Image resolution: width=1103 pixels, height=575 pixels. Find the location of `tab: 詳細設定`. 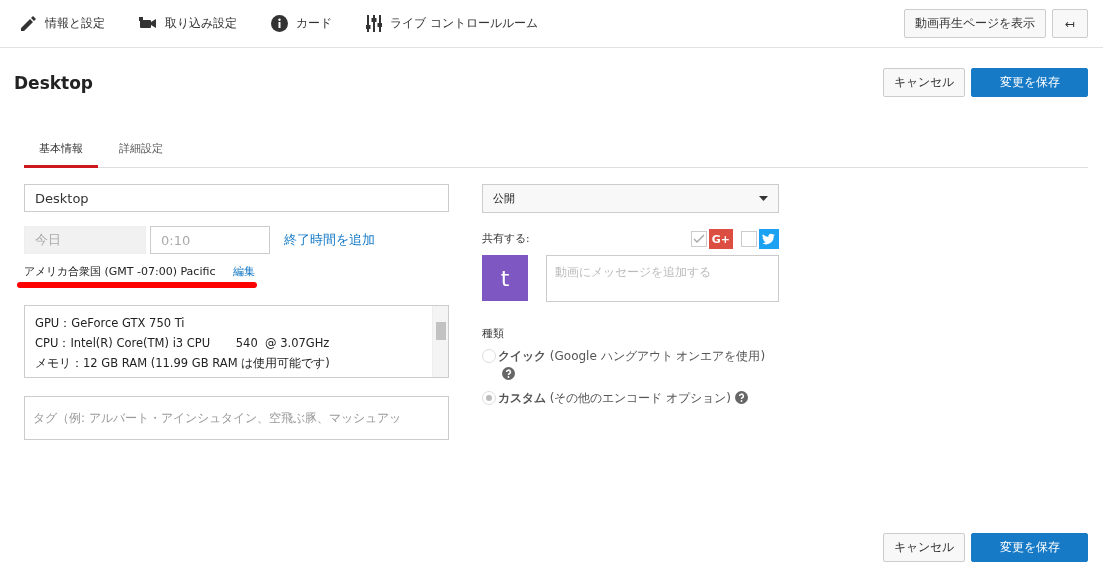

tab: 詳細設定 is located at coordinates (141, 150).